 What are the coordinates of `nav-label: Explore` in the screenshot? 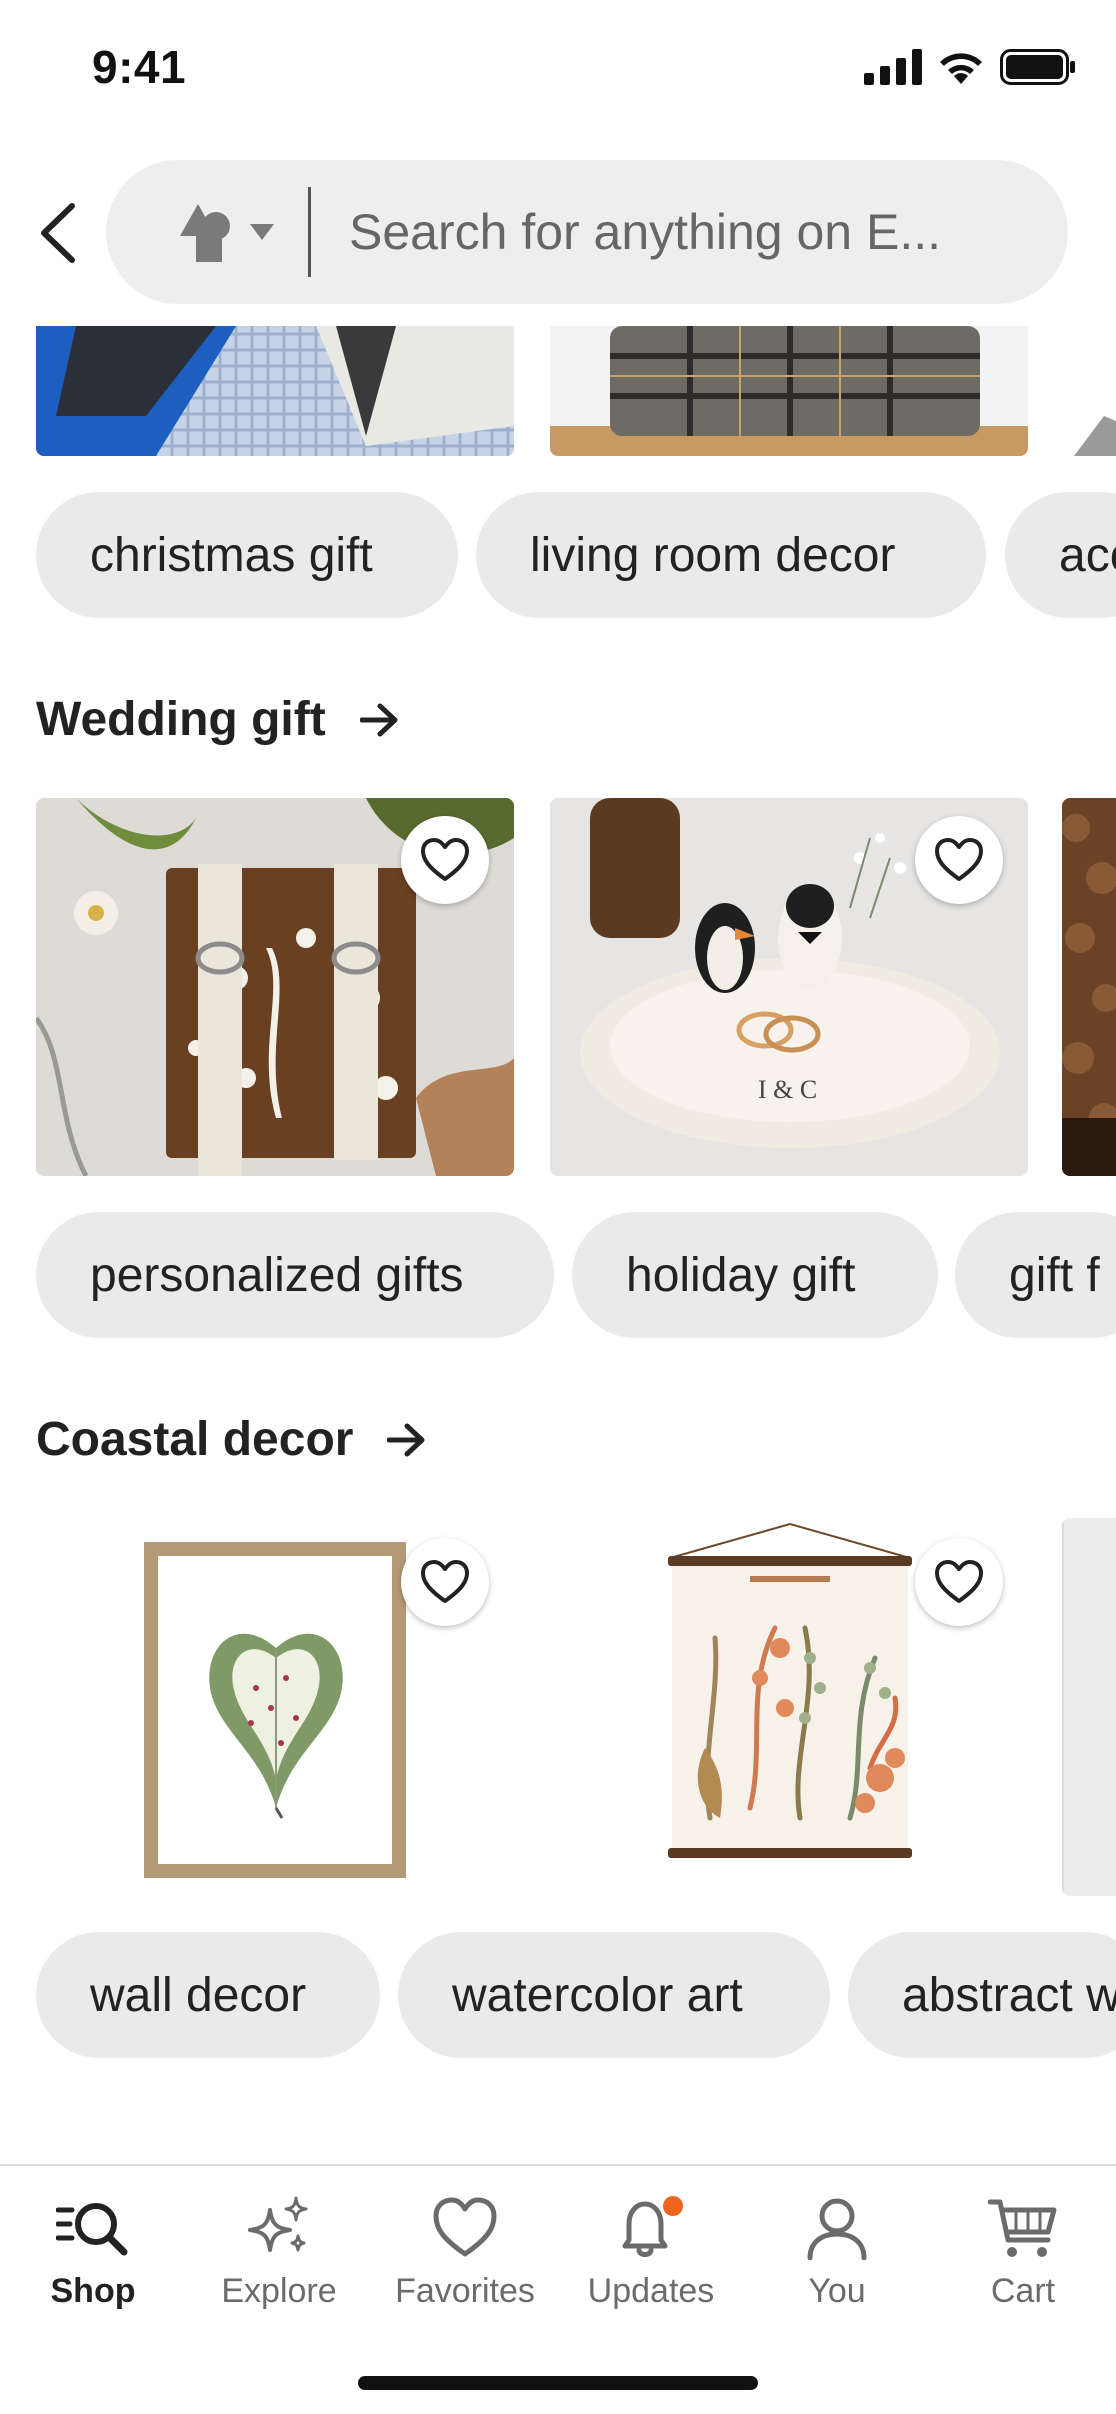 It's located at (279, 2291).